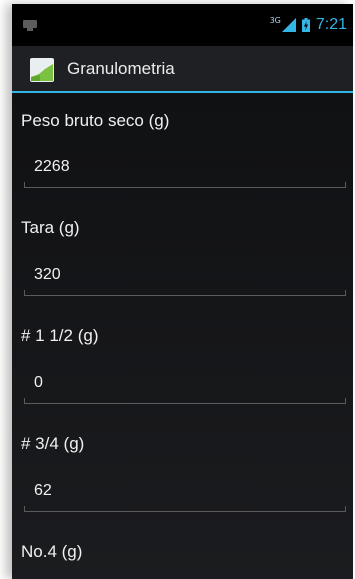  I want to click on tara-input: 320, so click(185, 279).